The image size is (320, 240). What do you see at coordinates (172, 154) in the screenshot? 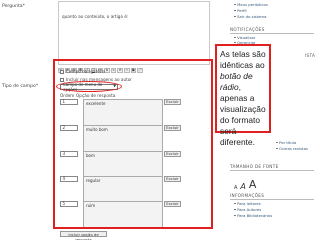
I see `delete-button-3: Excluir` at bounding box center [172, 154].